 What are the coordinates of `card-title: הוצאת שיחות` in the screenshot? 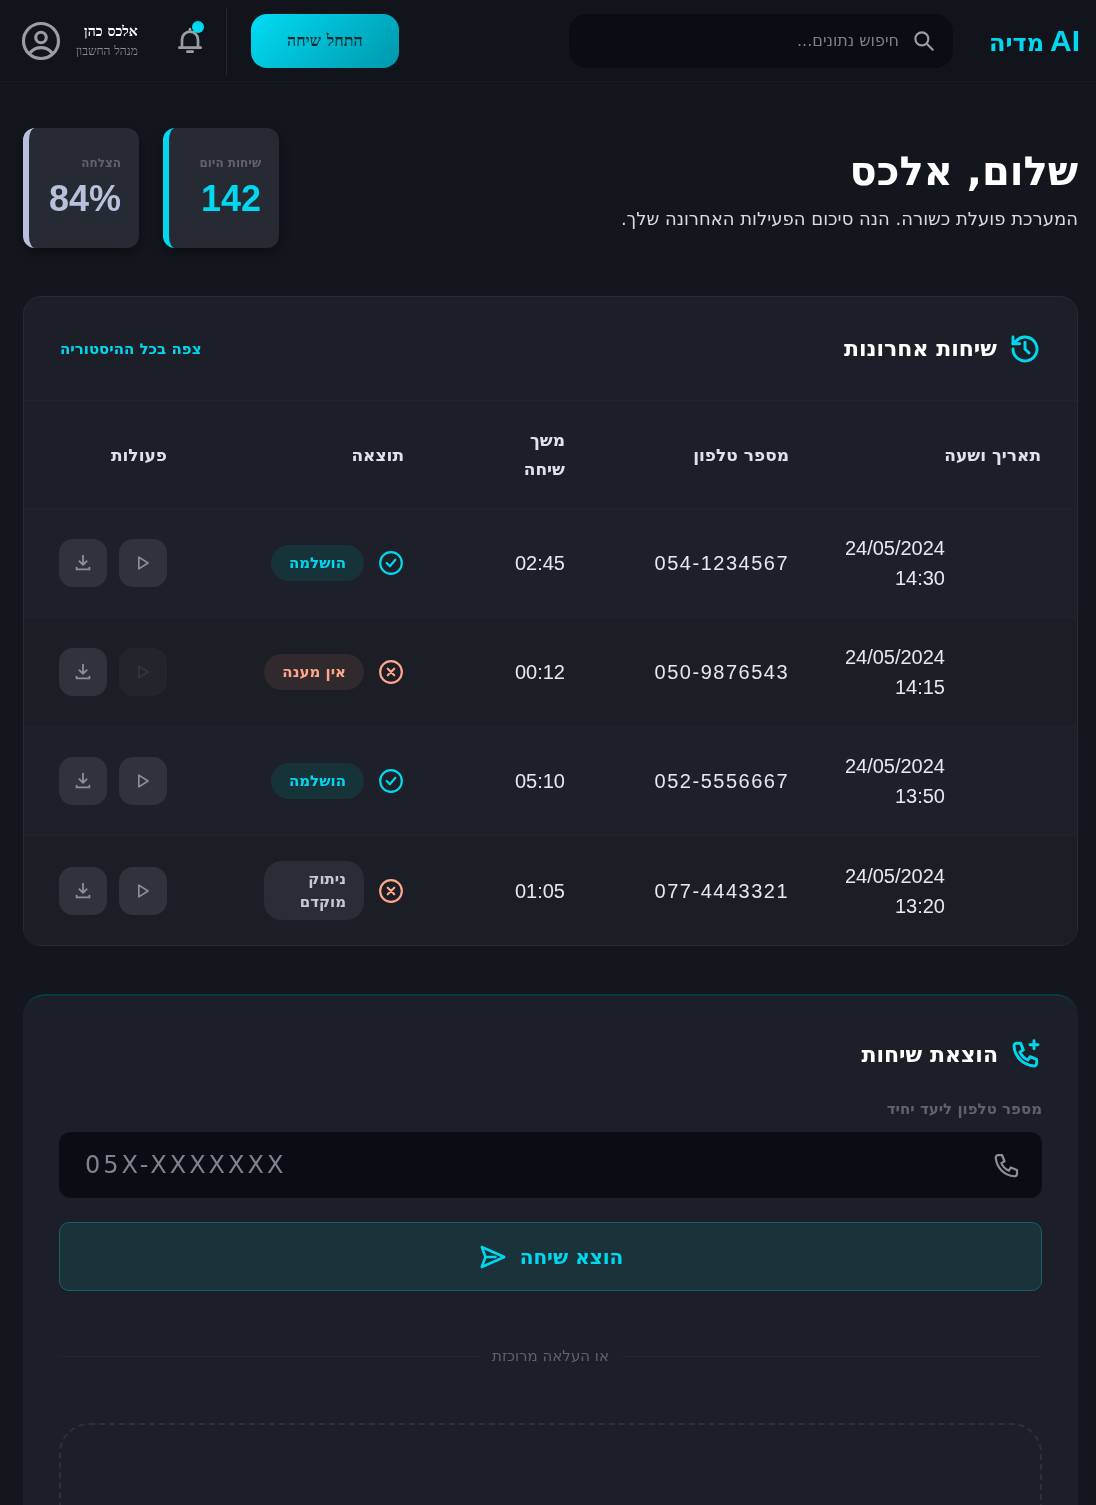 It's located at (929, 1054).